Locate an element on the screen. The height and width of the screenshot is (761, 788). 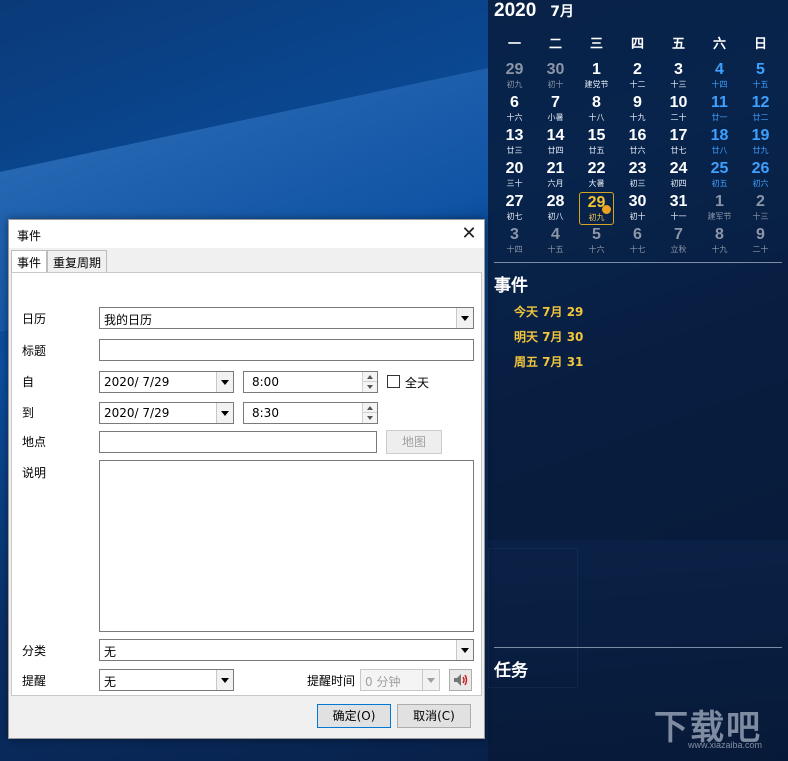
calendar-day: 12 廿二 is located at coordinates (760, 109).